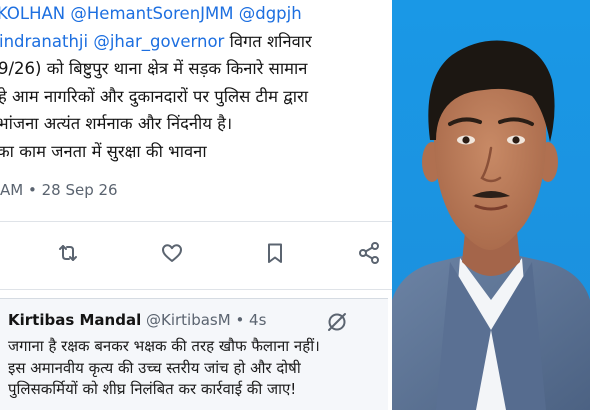 This screenshot has width=590, height=410. I want to click on tweet-mentions: KOLHAN @HemantSorenJMM @dgpjh, so click(151, 13).